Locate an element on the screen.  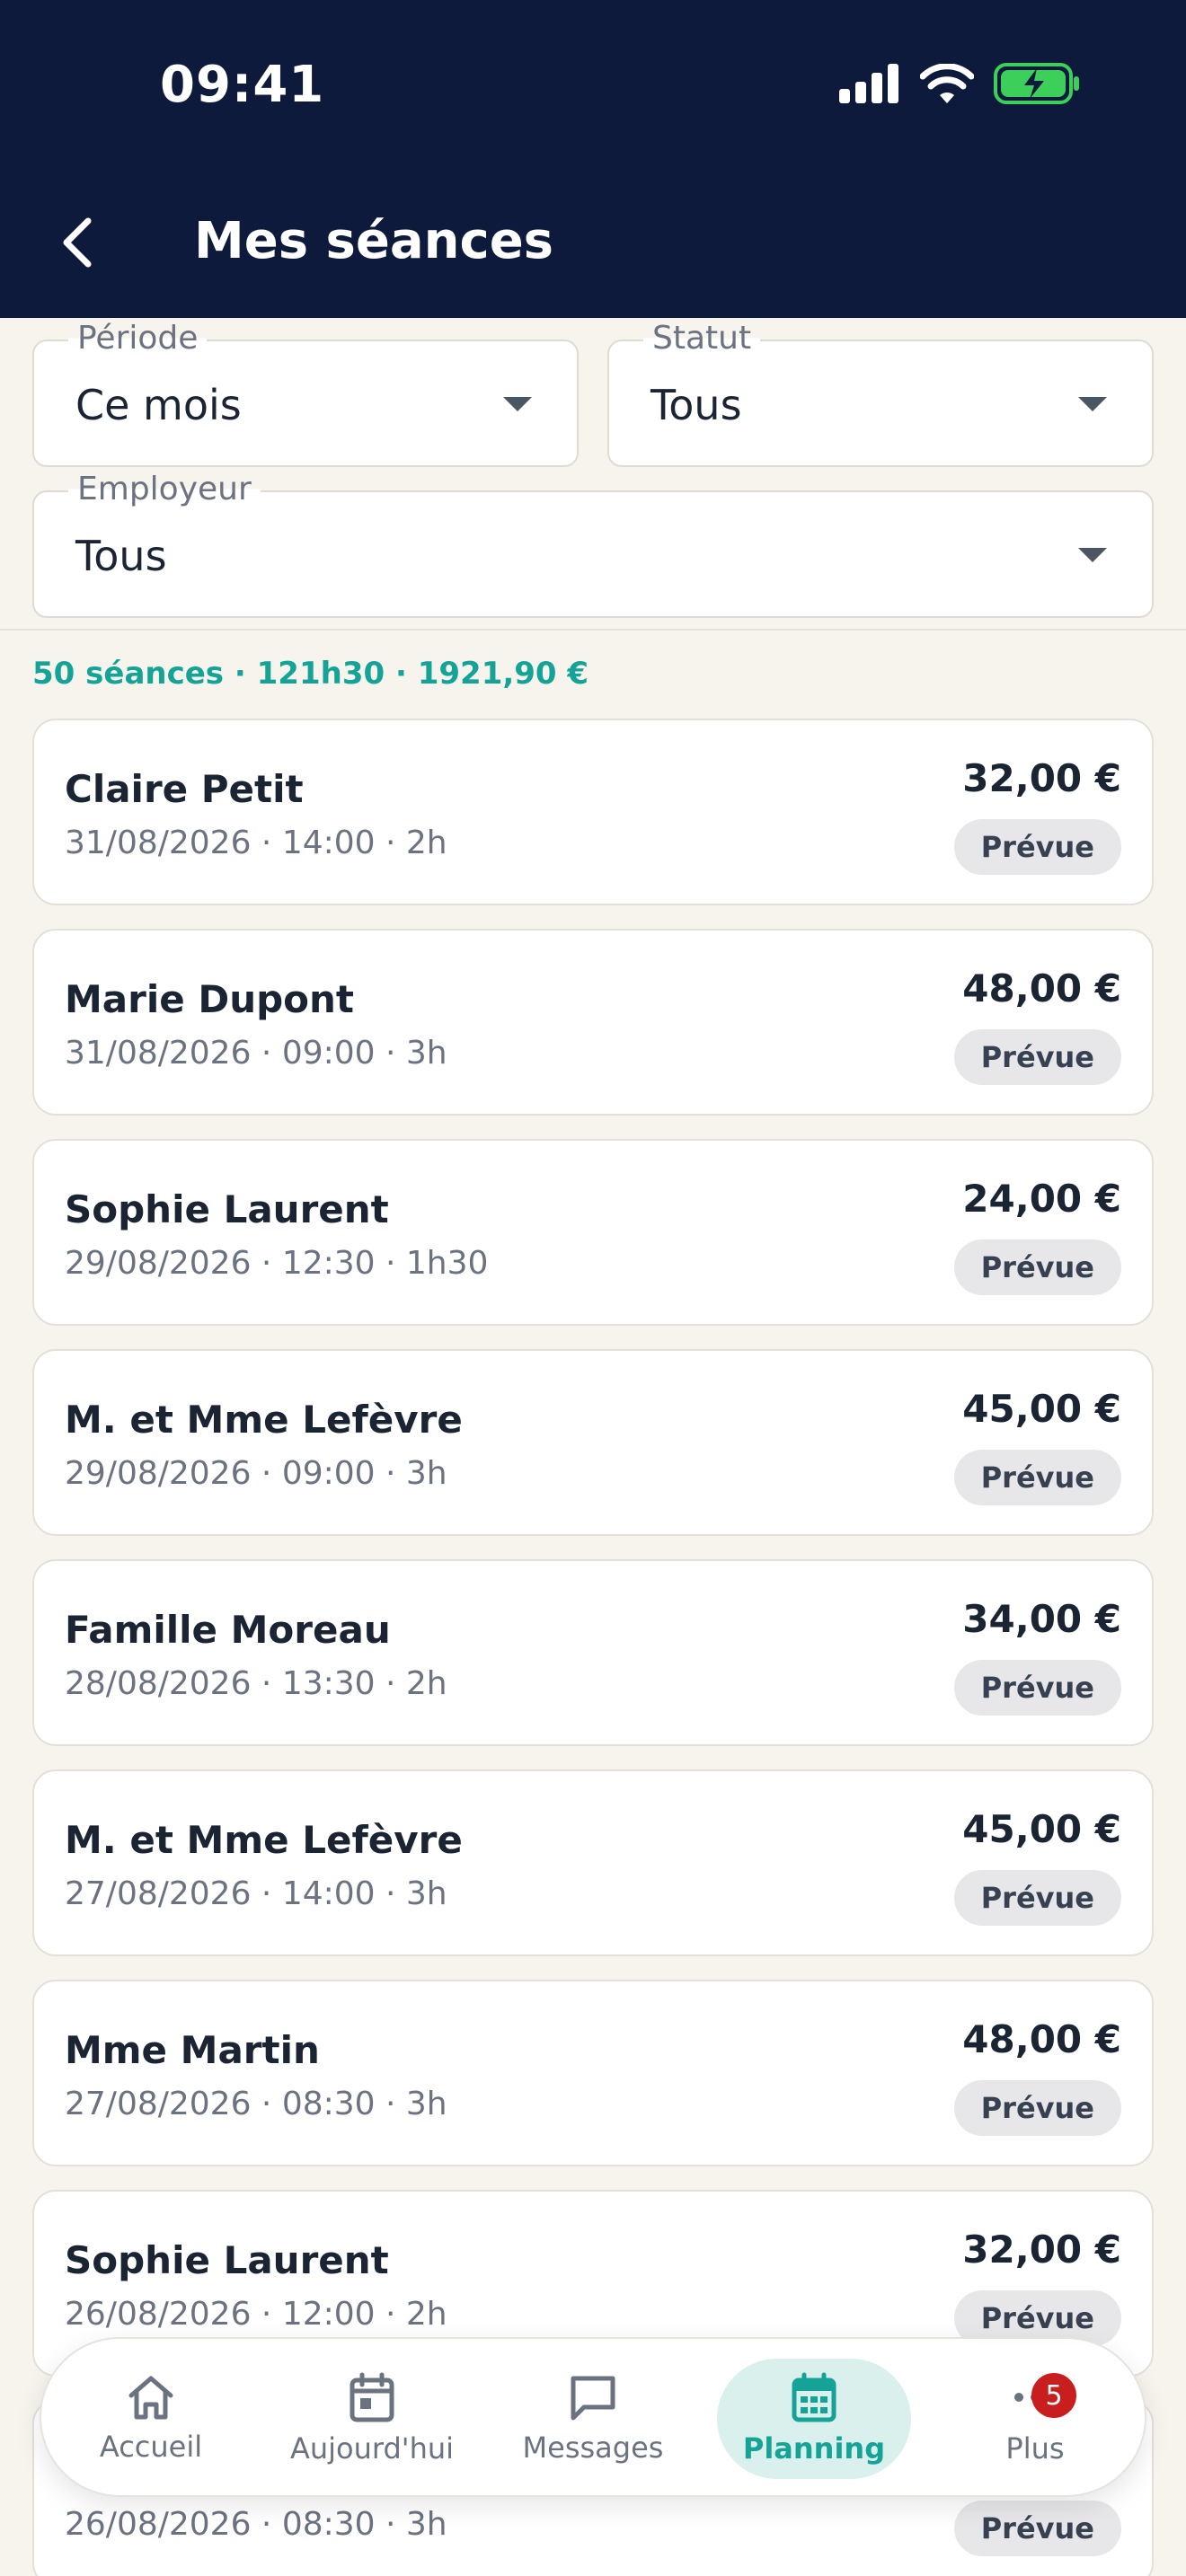
tab-plus: Plus 5 is located at coordinates (1035, 2419).